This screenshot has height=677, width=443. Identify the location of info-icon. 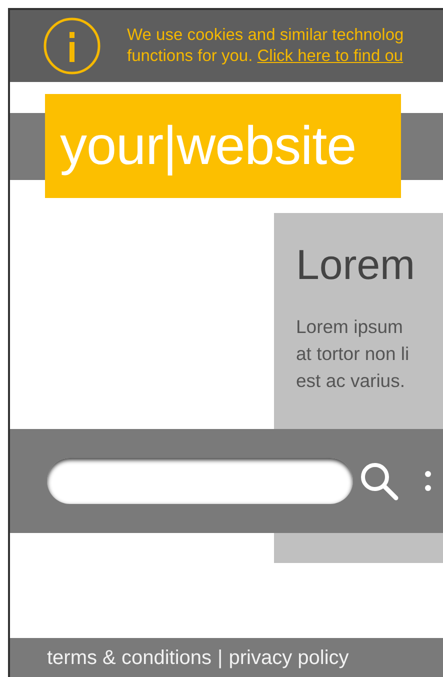
(72, 46).